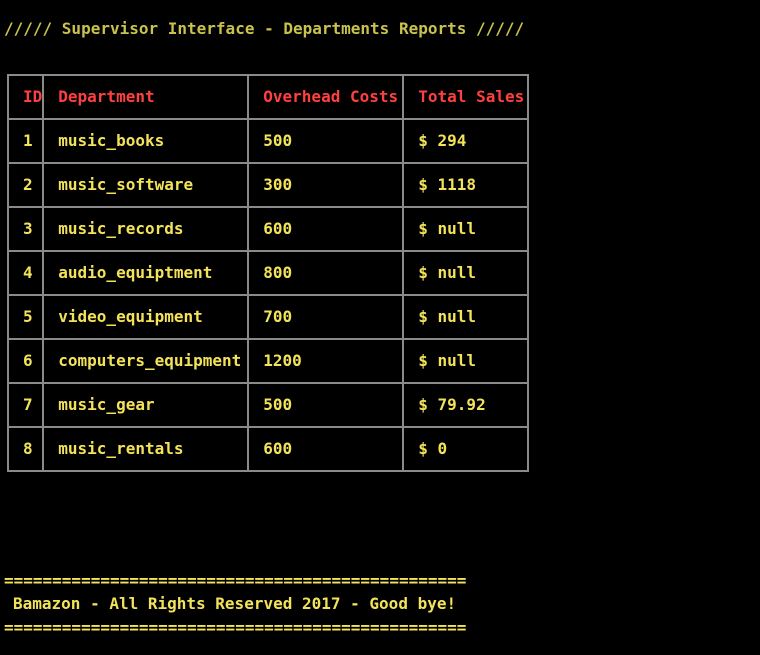  I want to click on header-overhead-costs: Overhead Costs, so click(326, 97).